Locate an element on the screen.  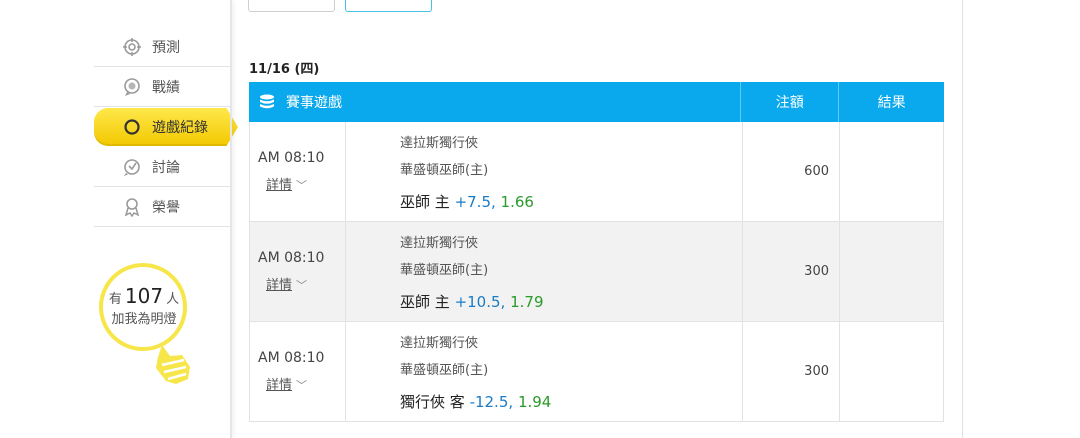
sidebar-item-game-history: 遊戲紀錄 is located at coordinates (166, 127).